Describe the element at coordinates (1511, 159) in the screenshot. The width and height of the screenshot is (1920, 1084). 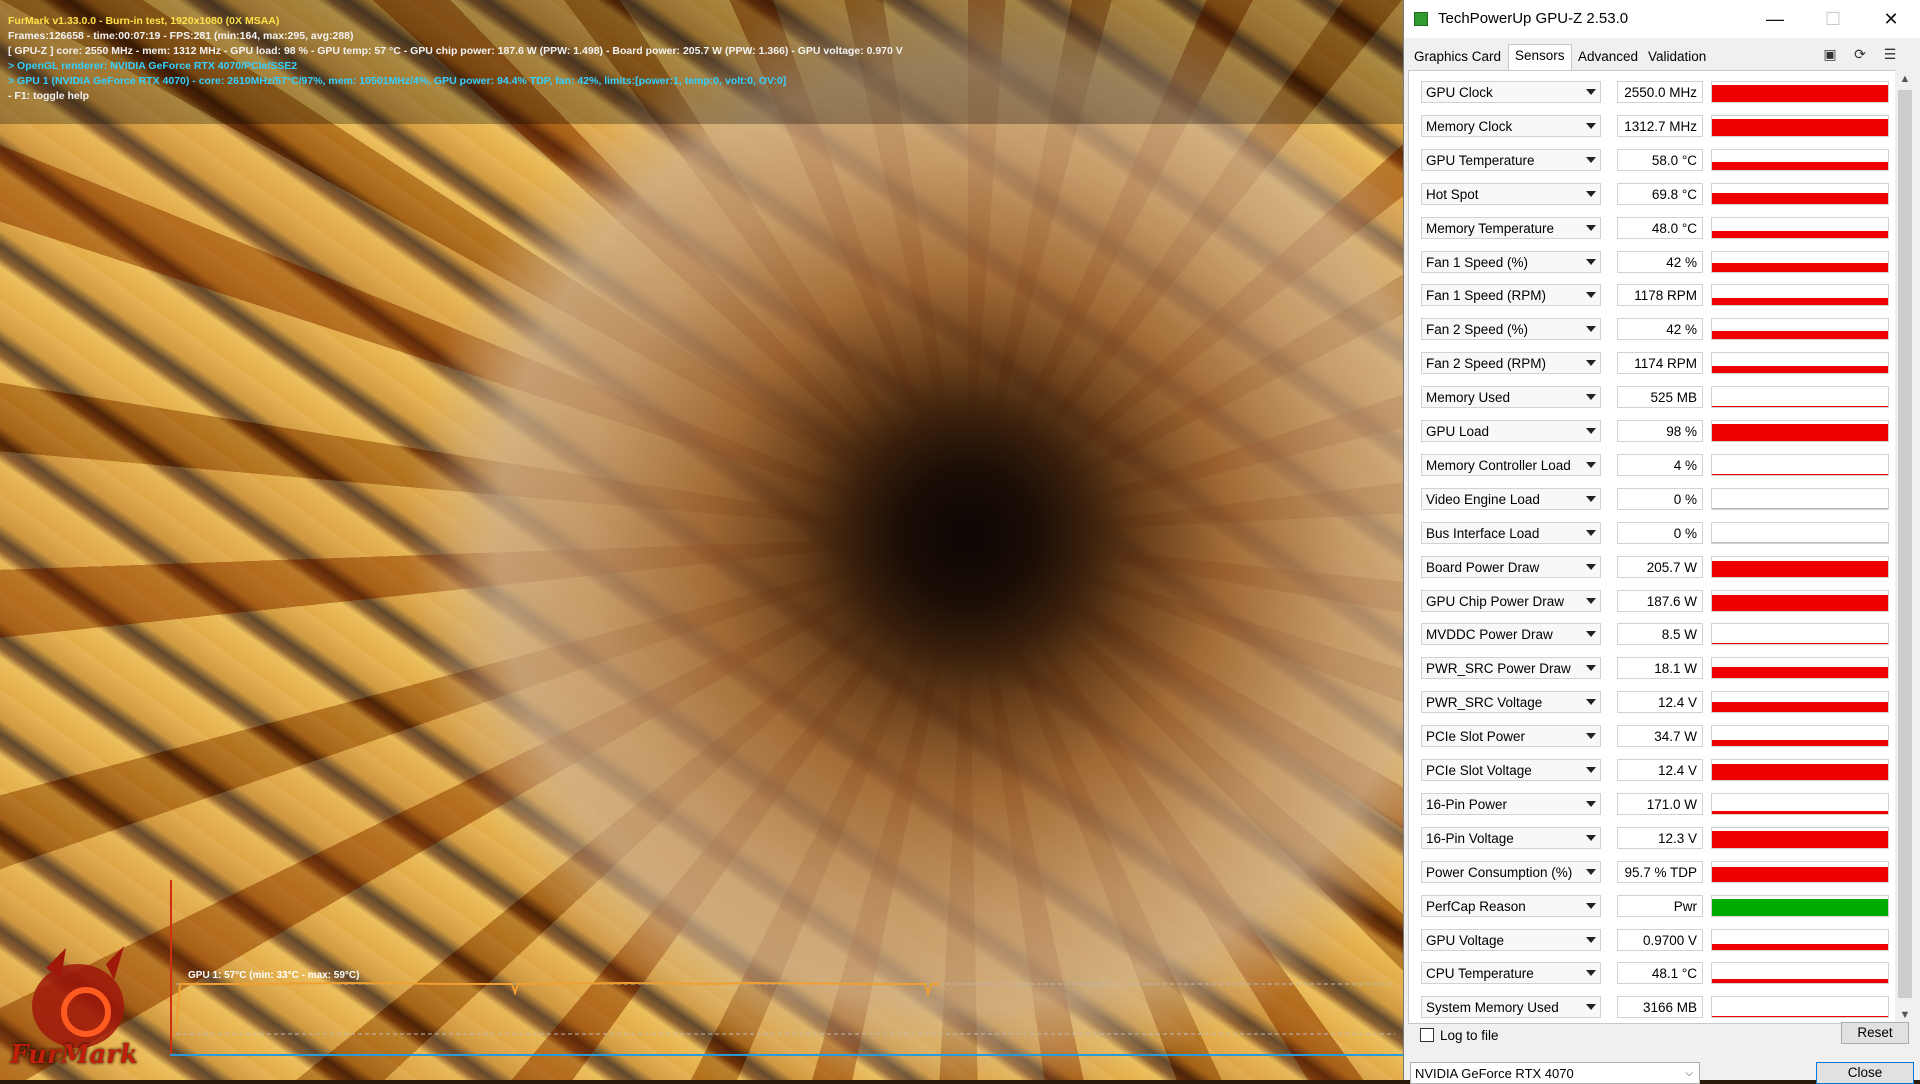
I see `sensor-name-dropdown: GPU Temperature` at that location.